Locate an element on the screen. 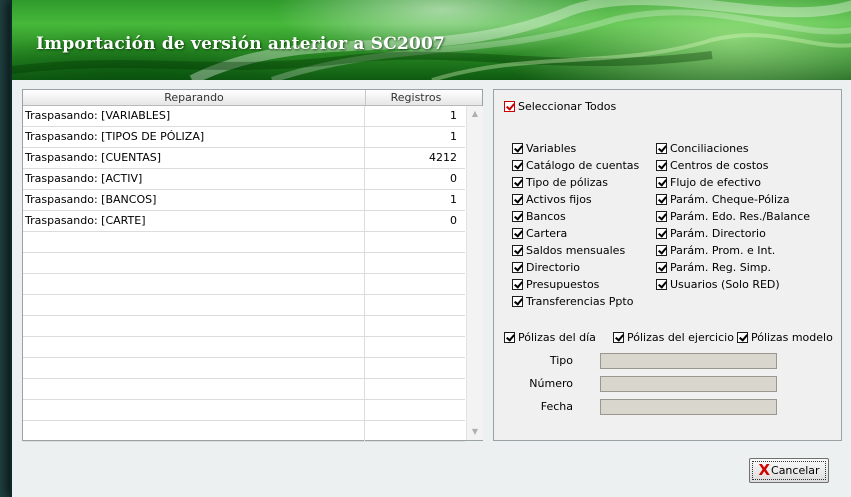 The width and height of the screenshot is (851, 497). option-bancos-label: Bancos is located at coordinates (546, 216).